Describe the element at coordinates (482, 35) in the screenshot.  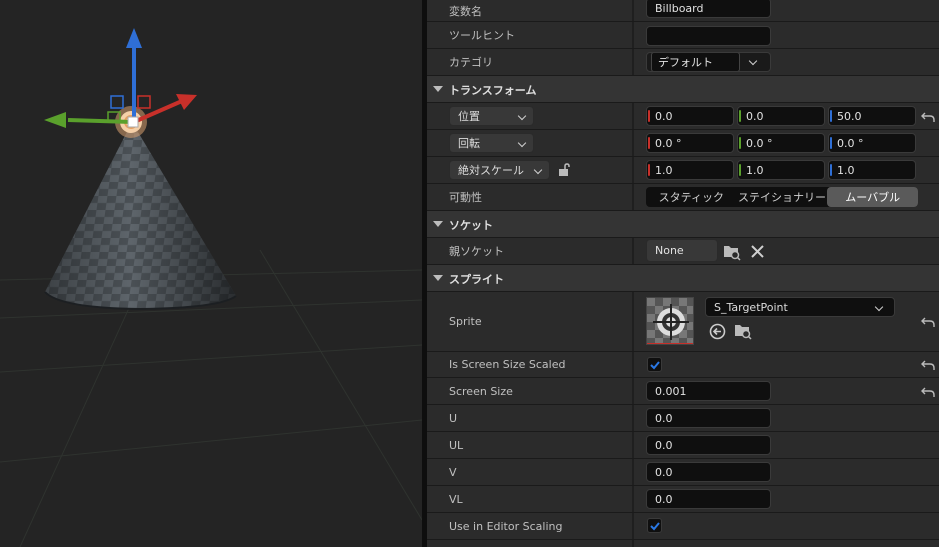
I see `tooltip-label: ツールヒント` at that location.